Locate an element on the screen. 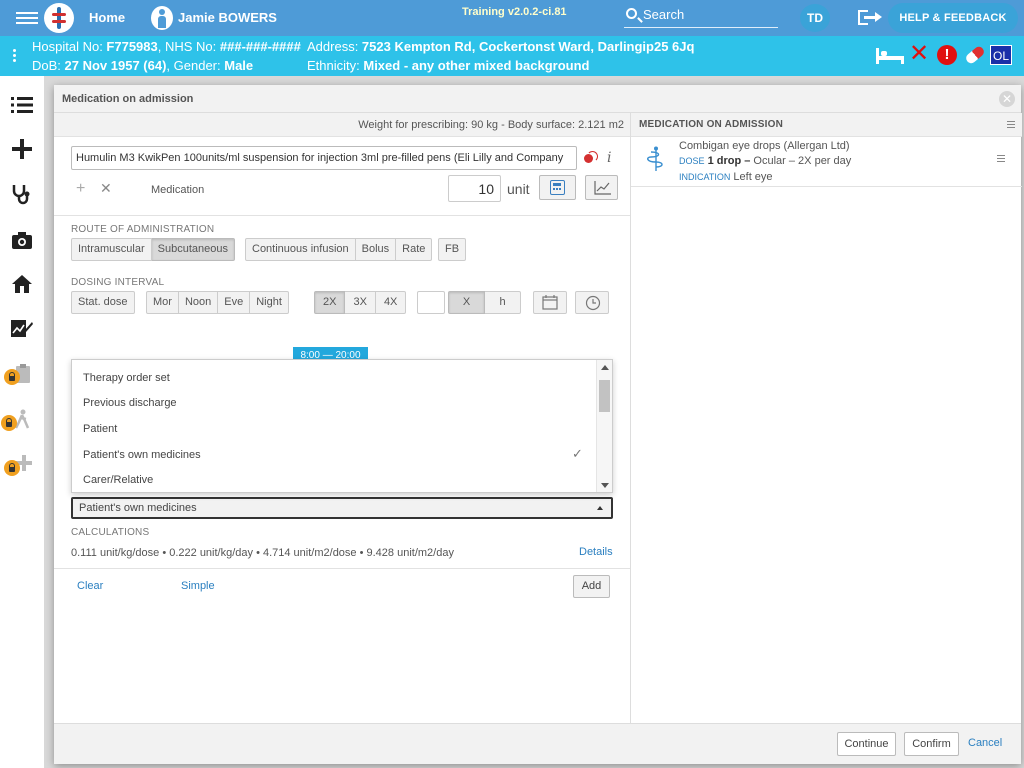 This screenshot has width=1024, height=768. search-label: Search is located at coordinates (664, 14).